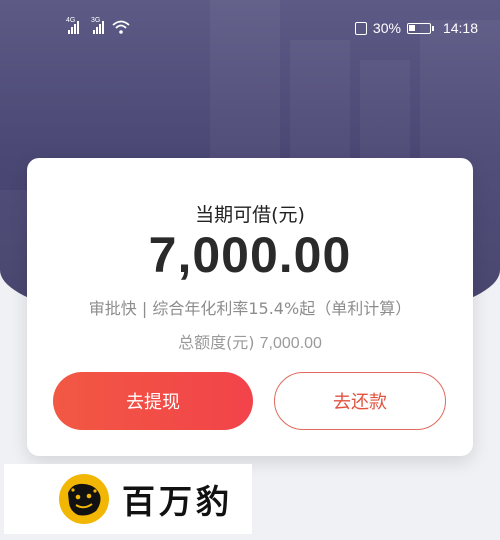 Image resolution: width=500 pixels, height=540 pixels. I want to click on vibrate-icon, so click(360, 28).